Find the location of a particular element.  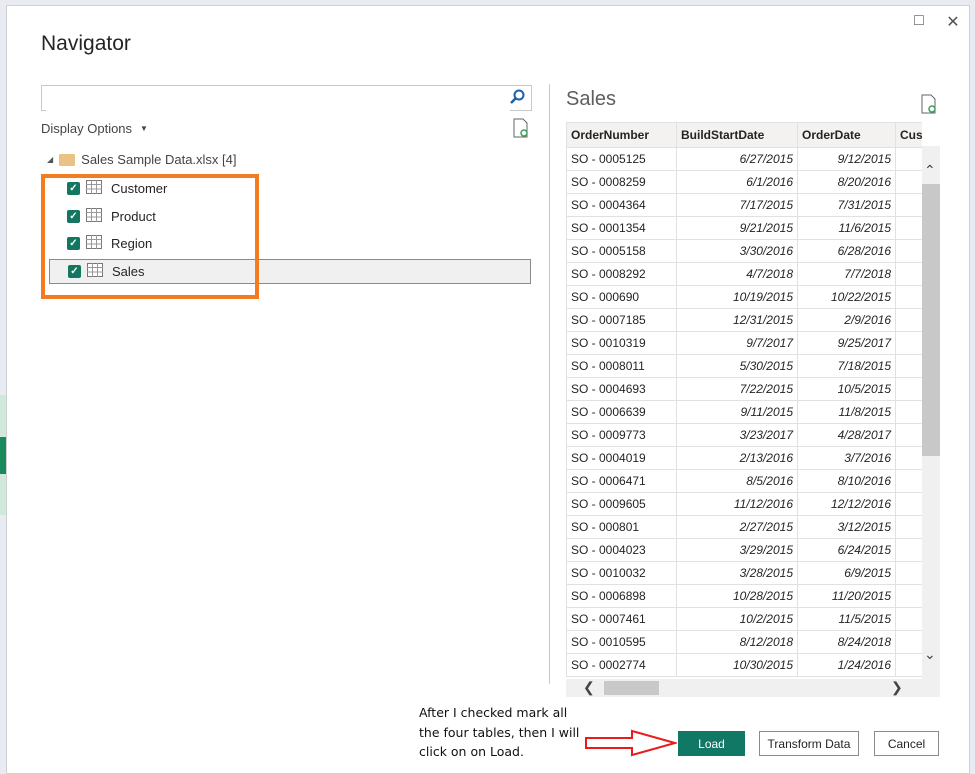

table-row: SO - 0010032 3/28/2015 6/9/2015 is located at coordinates (744, 573).